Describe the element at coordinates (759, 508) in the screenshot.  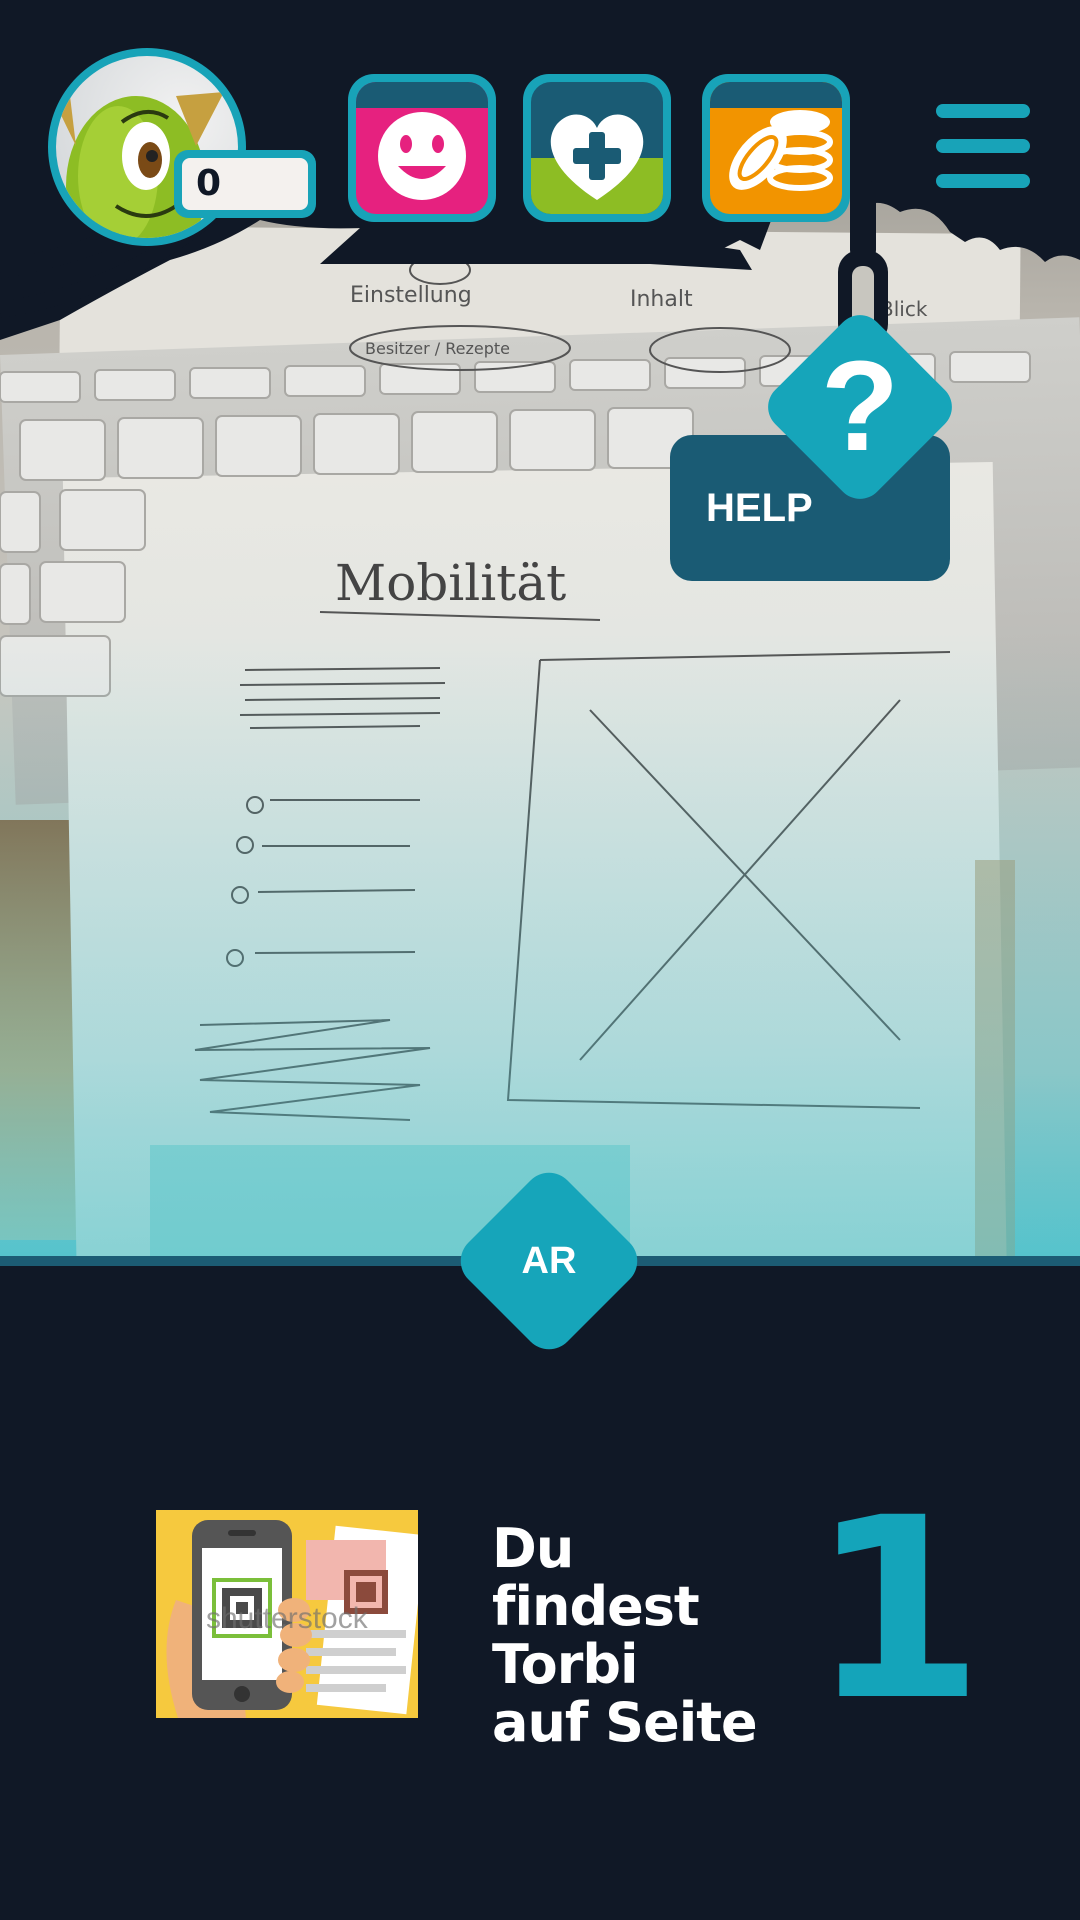
I see `help-label: HELP` at that location.